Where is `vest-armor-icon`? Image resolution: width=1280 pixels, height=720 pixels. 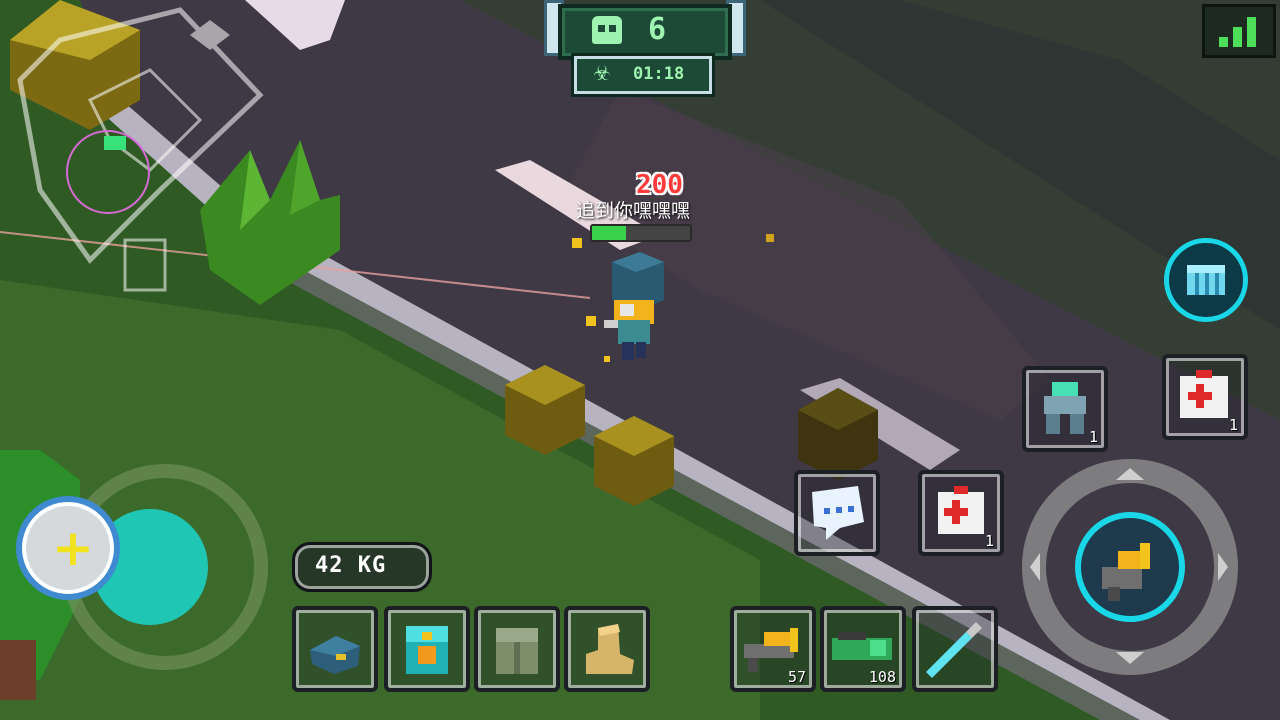 vest-armor-icon is located at coordinates (517, 651).